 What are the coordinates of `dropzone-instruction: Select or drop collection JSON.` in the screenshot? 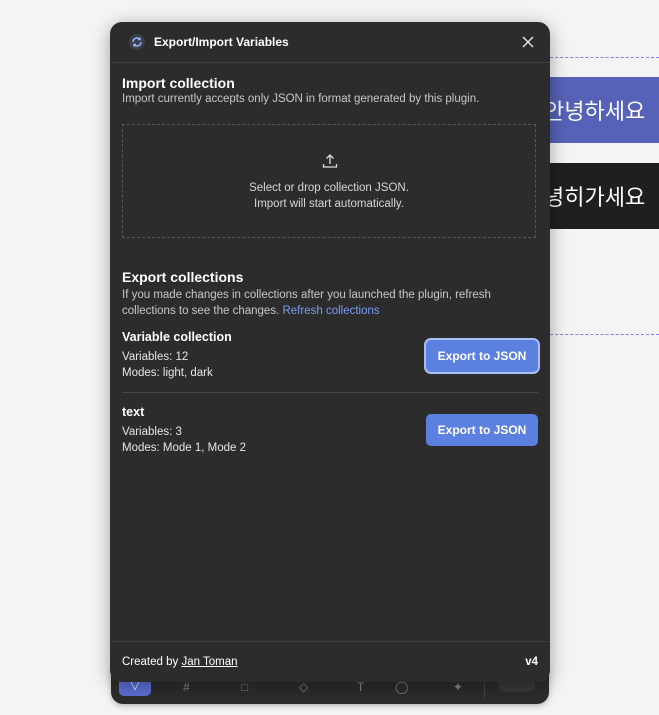 It's located at (329, 188).